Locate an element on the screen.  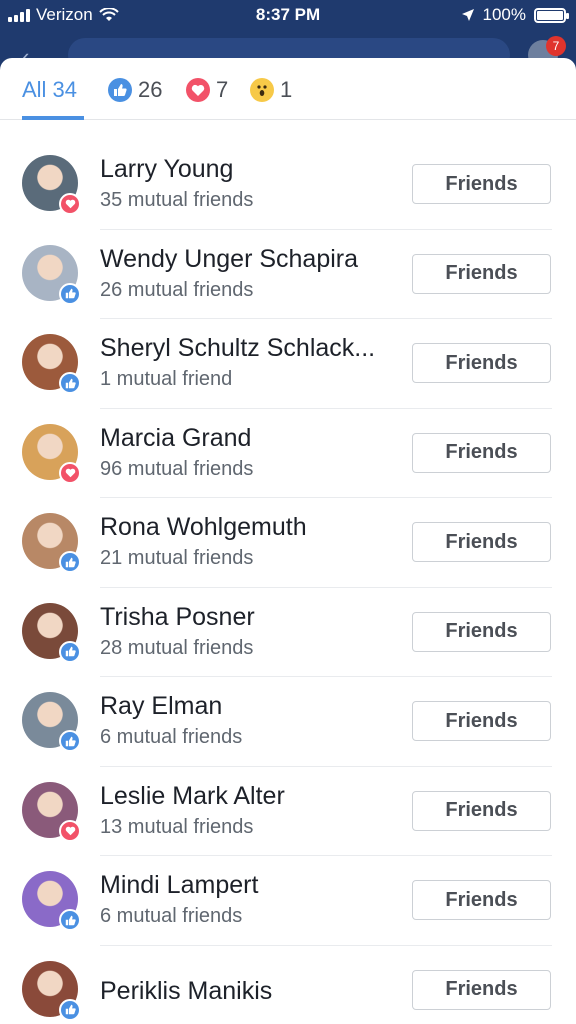
mutual-friends-count: 26 mutual friends is located at coordinates (177, 289).